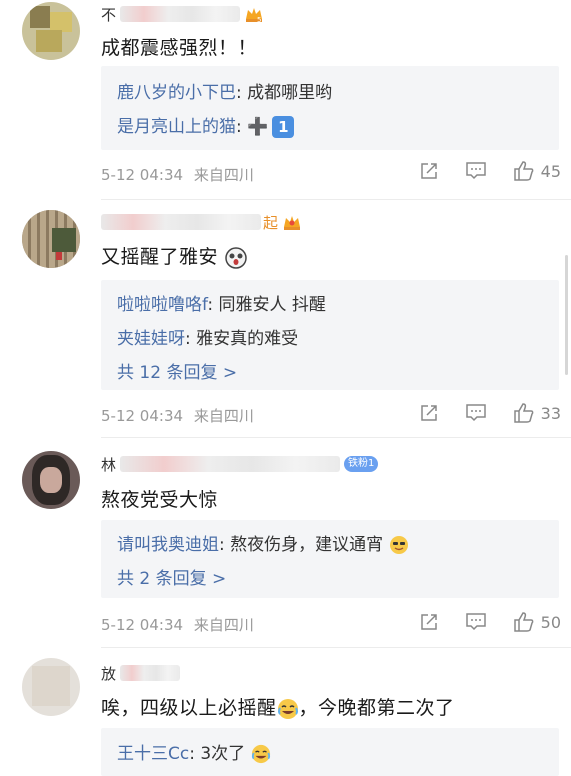  I want to click on reply-item: 啦啦啦噜咯f: 同雅安人 抖醒, so click(221, 302).